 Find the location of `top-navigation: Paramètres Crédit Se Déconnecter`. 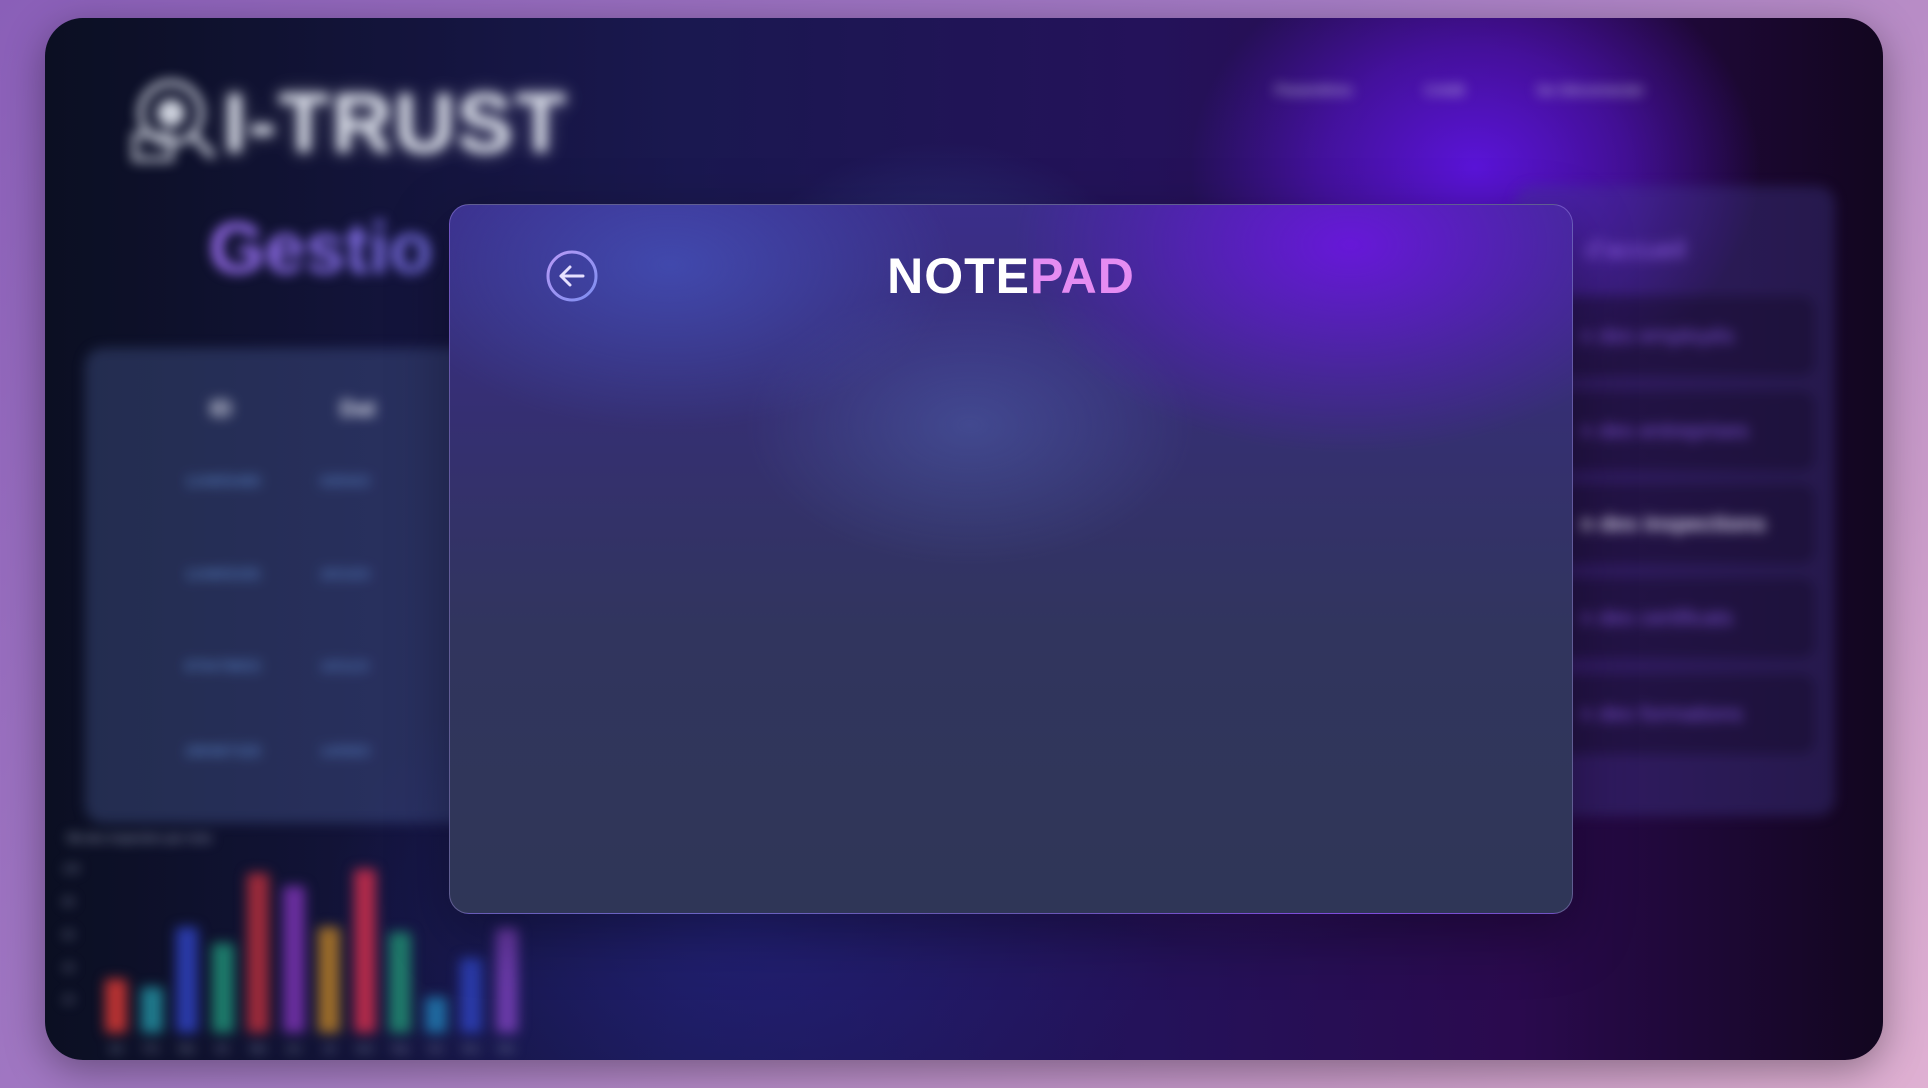

top-navigation: Paramètres Crédit Se Déconnecter is located at coordinates (1459, 90).